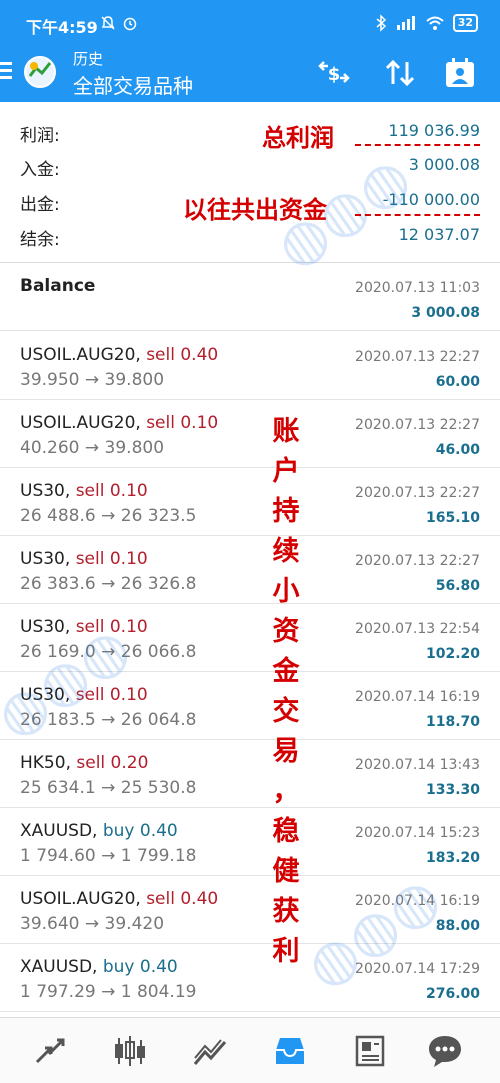 The width and height of the screenshot is (500, 1083). I want to click on bluetooth-icon, so click(381, 23).